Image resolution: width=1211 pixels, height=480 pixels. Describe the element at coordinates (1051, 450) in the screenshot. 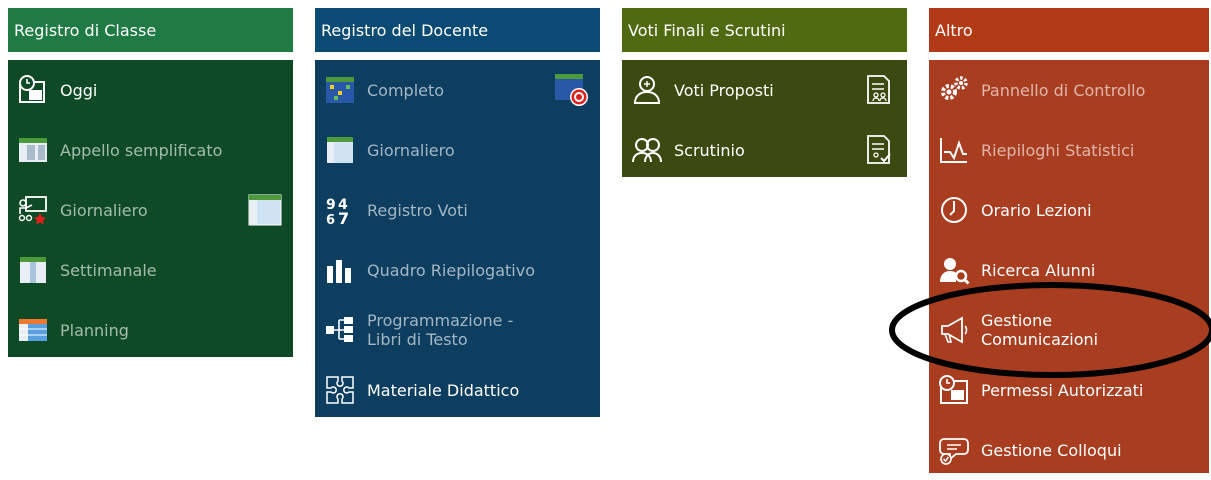

I see `menu-item-label: Gestione Colloqui` at that location.